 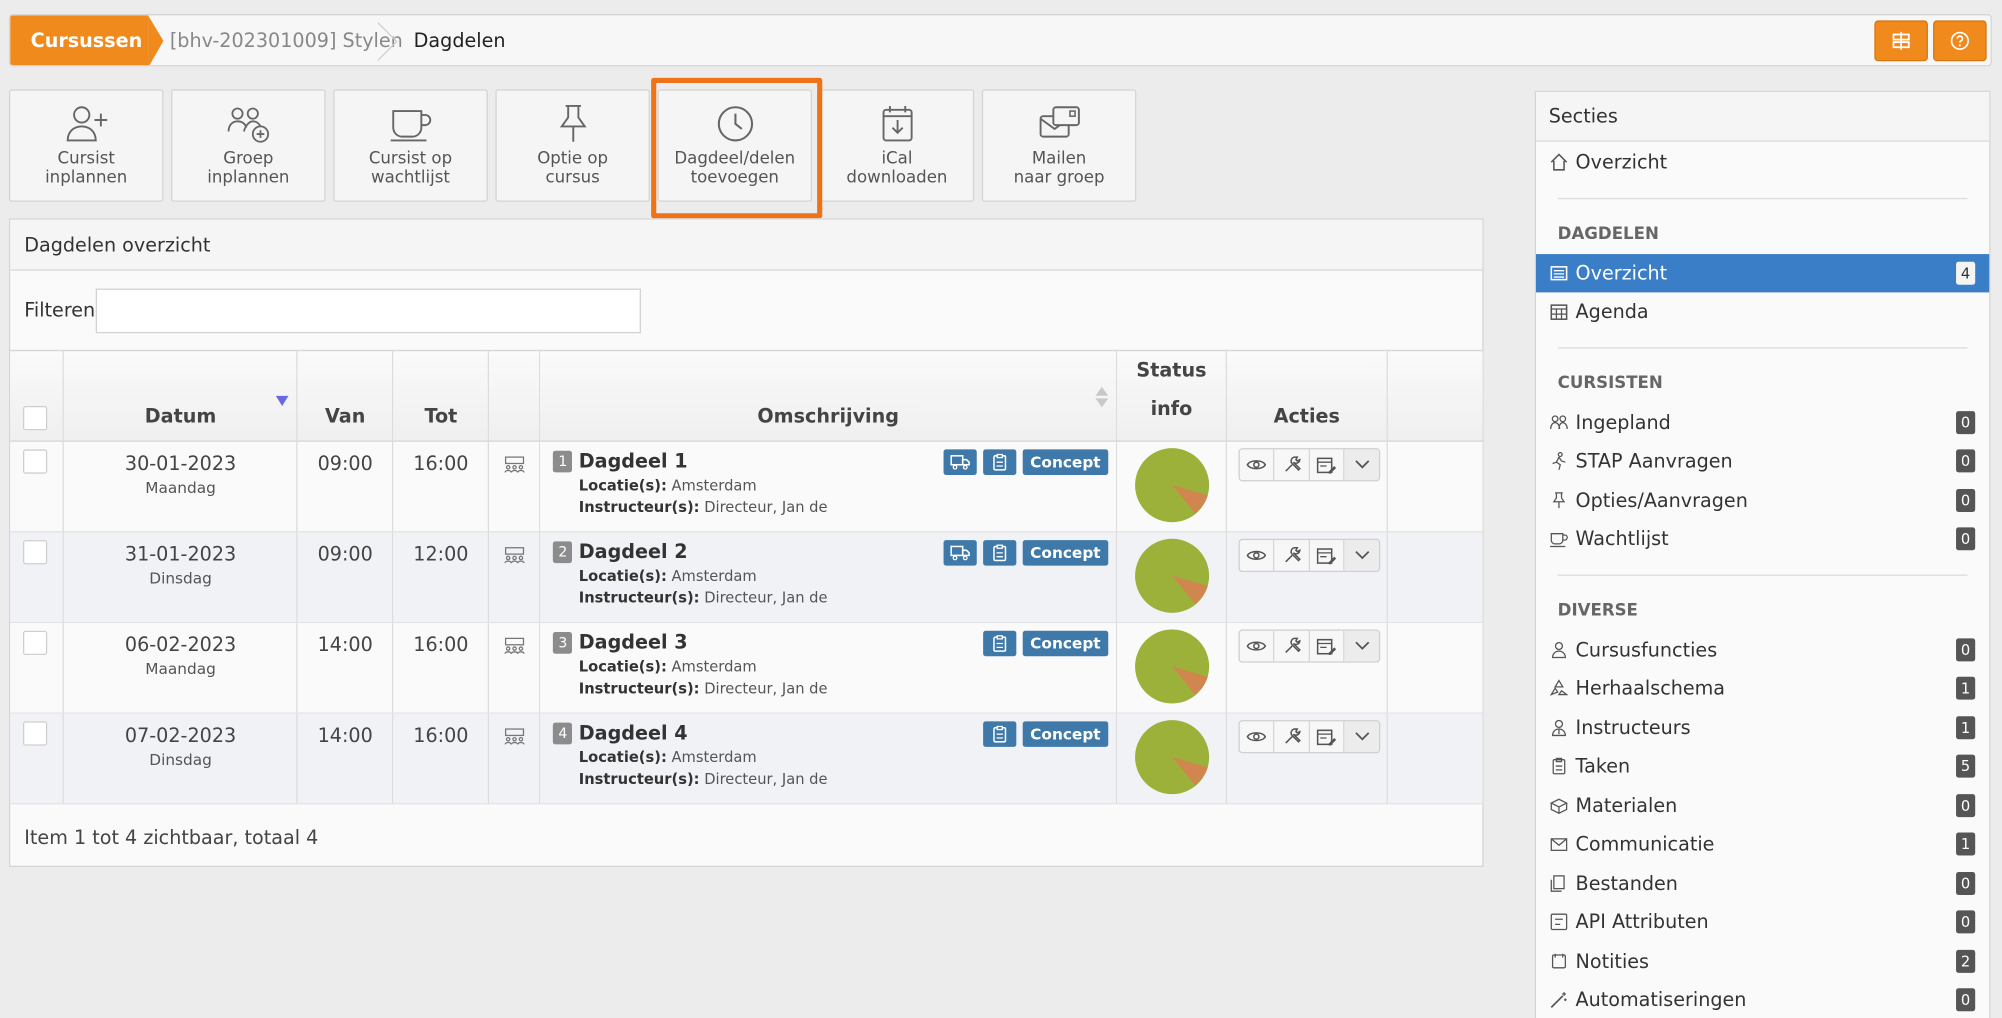 What do you see at coordinates (180, 735) in the screenshot?
I see `date-value: 07-02-2023` at bounding box center [180, 735].